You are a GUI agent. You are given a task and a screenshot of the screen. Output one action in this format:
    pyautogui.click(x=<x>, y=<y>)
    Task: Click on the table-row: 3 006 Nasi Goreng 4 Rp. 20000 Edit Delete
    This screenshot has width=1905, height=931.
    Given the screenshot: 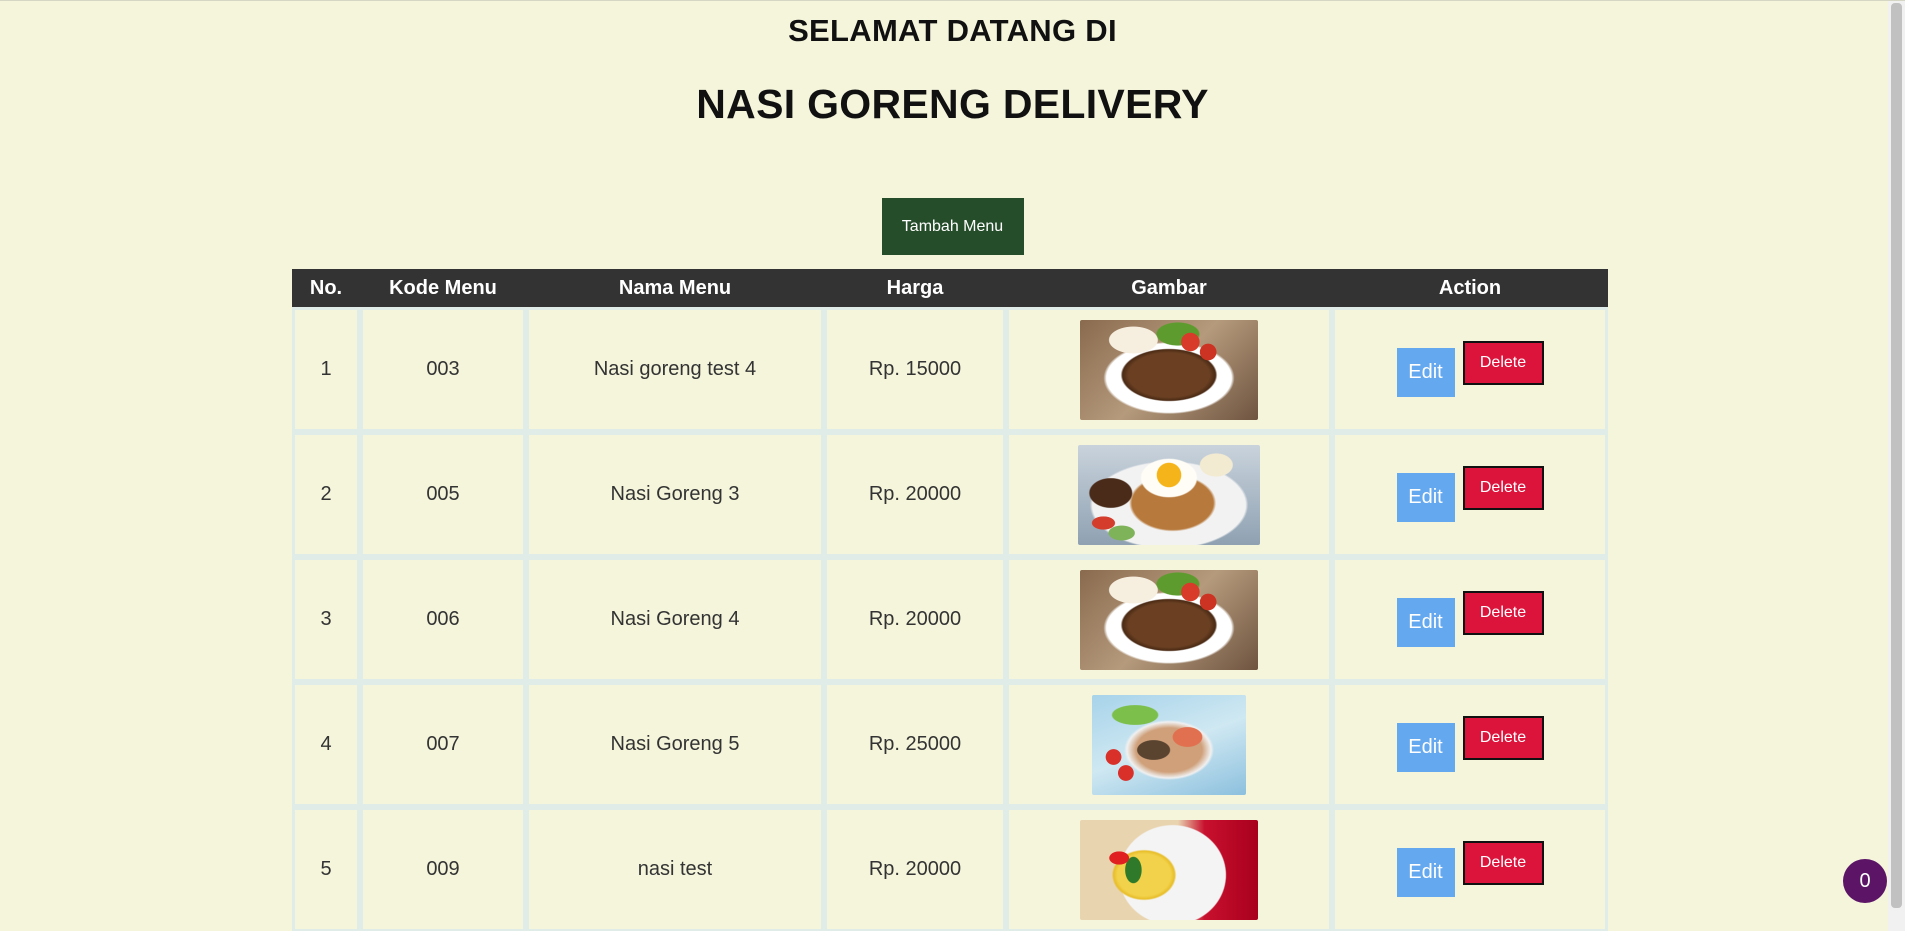 What is the action you would take?
    pyautogui.click(x=950, y=619)
    